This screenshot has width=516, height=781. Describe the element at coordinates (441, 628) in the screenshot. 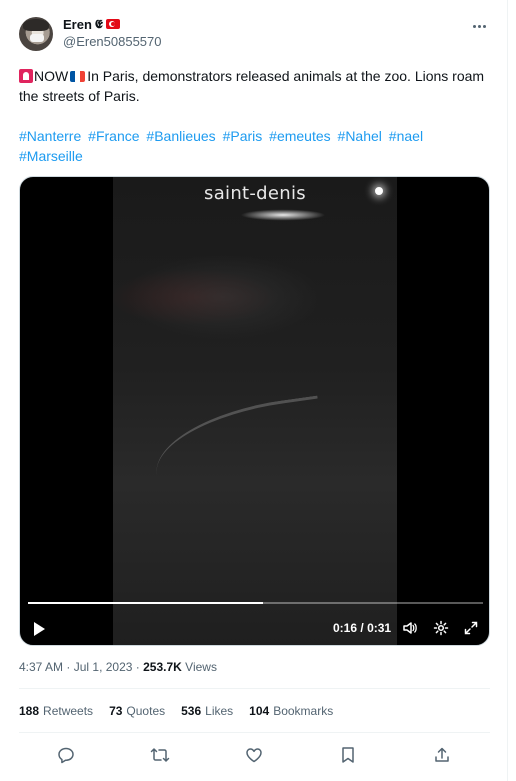

I see `settings-gear-icon` at that location.